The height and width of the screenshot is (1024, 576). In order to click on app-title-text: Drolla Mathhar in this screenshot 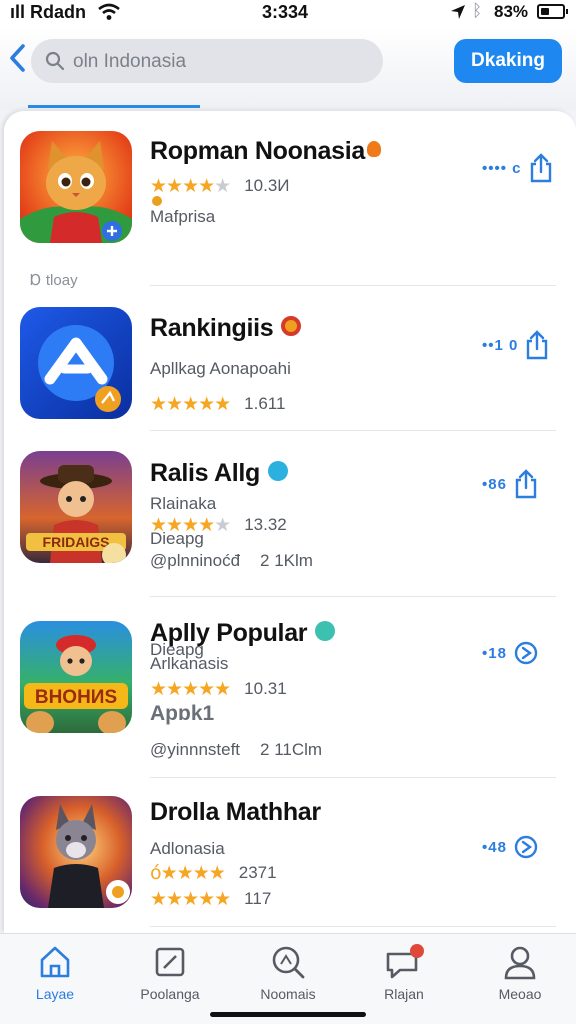, I will do `click(235, 812)`.